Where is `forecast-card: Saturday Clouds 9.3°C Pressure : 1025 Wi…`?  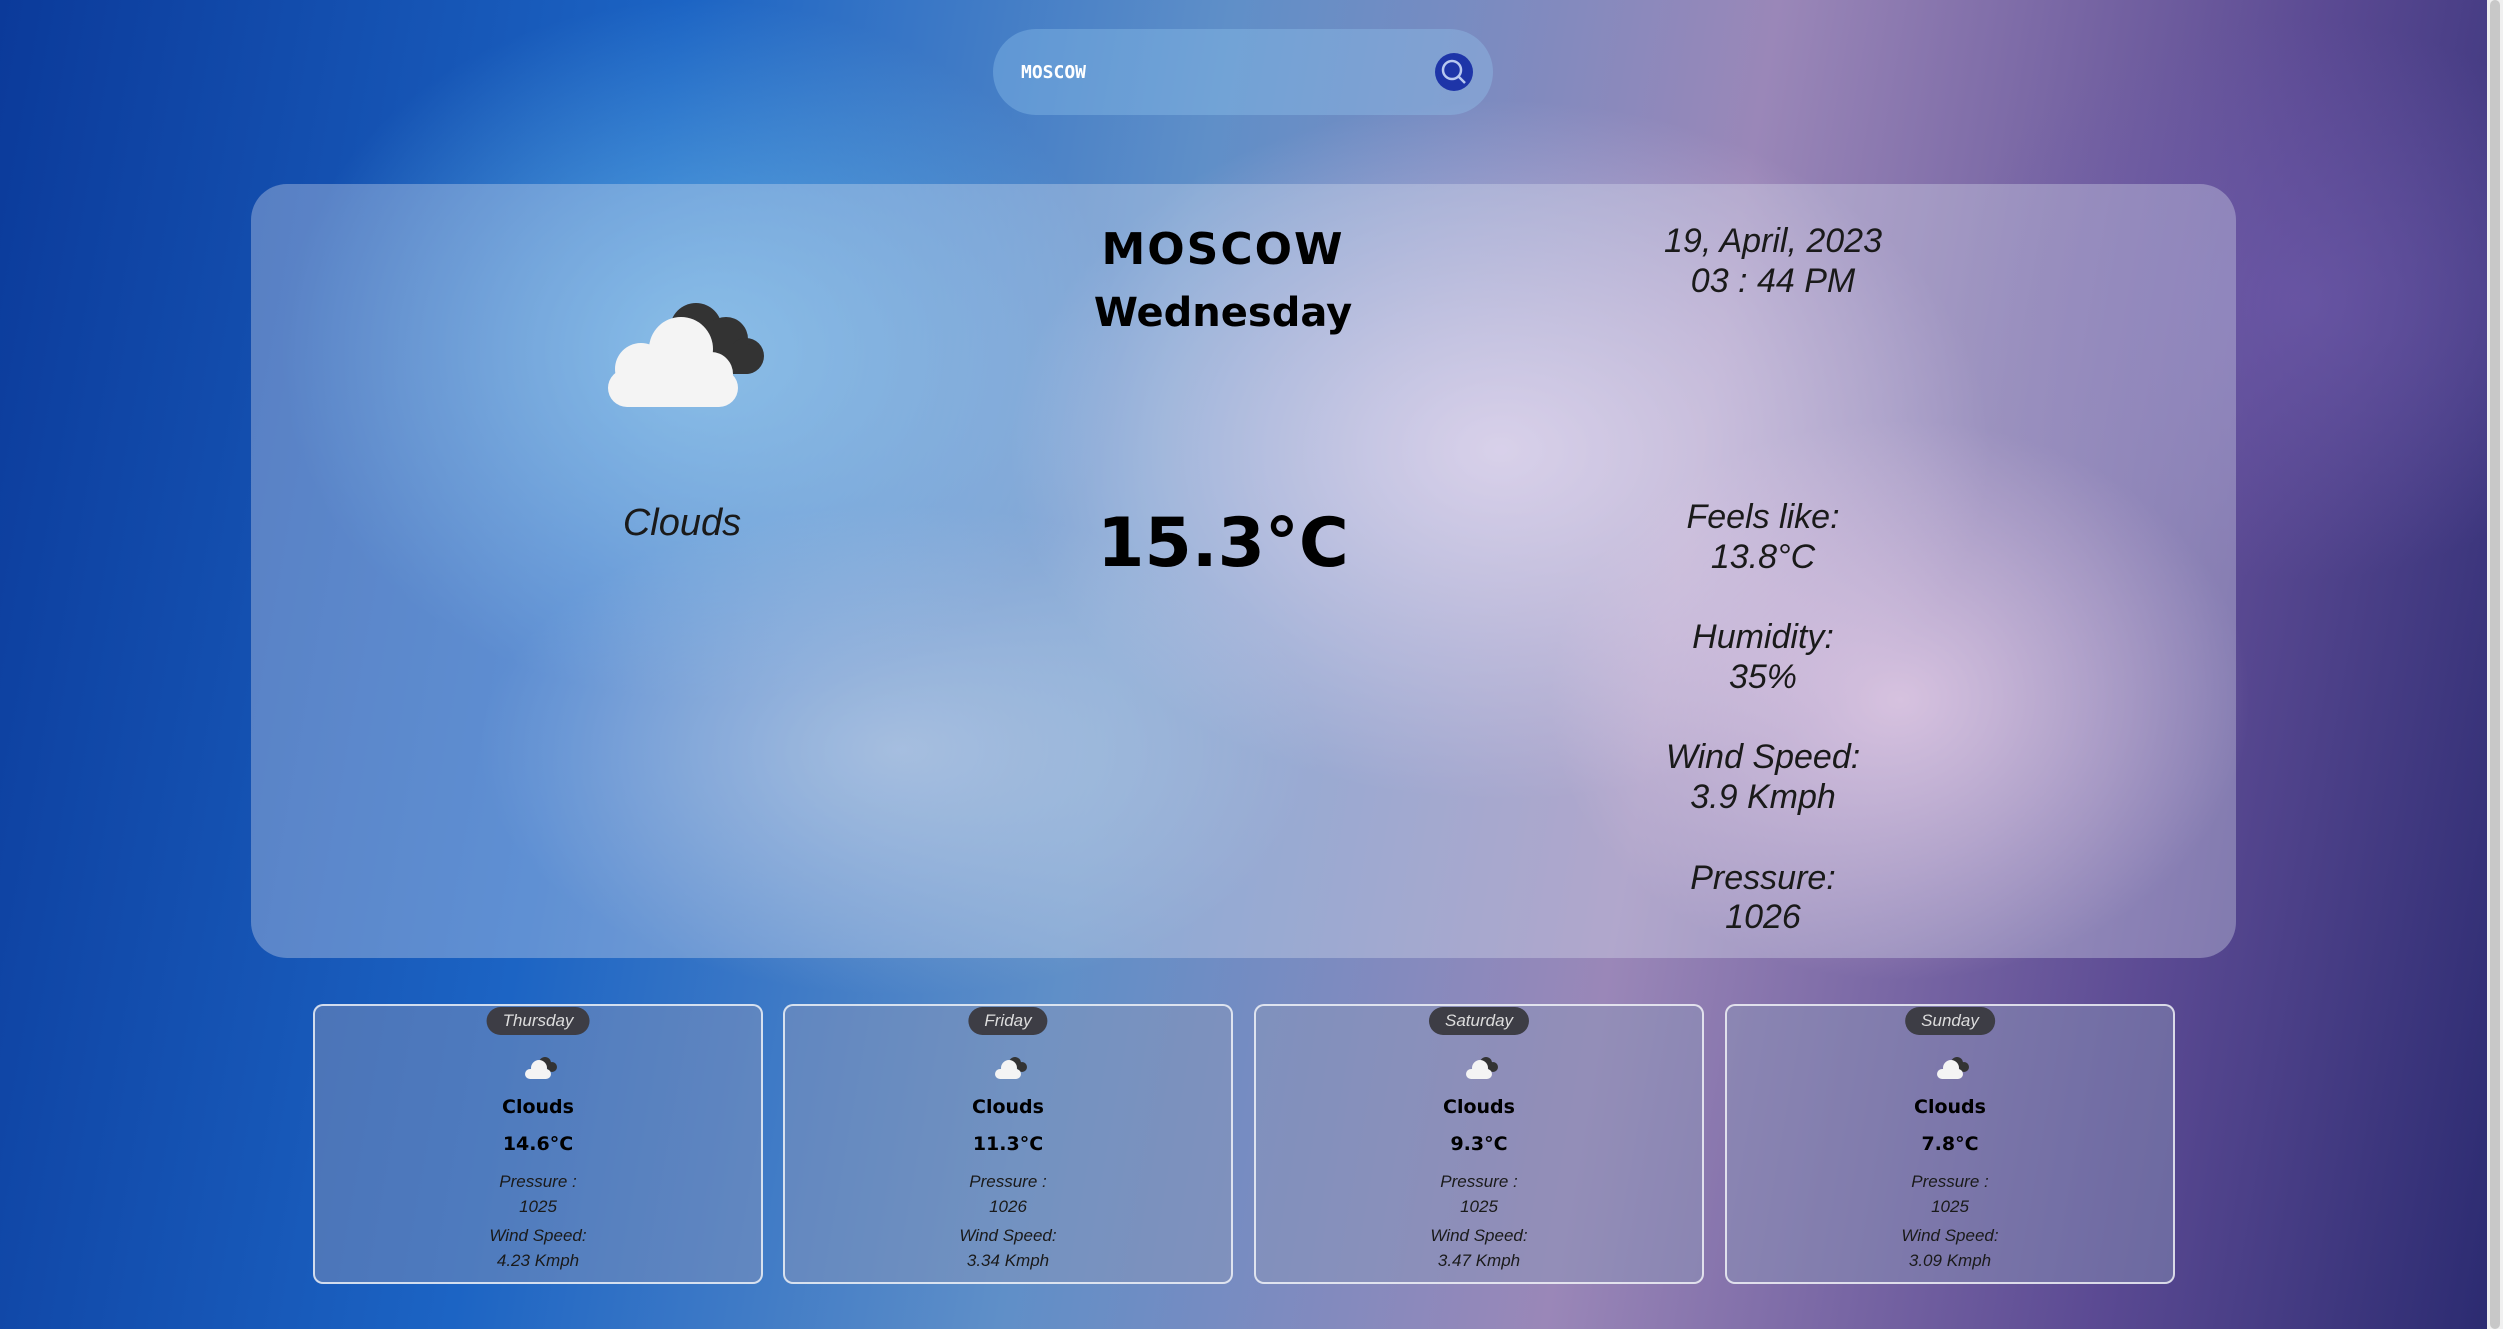 forecast-card: Saturday Clouds 9.3°C Pressure : 1025 Wi… is located at coordinates (1479, 1144).